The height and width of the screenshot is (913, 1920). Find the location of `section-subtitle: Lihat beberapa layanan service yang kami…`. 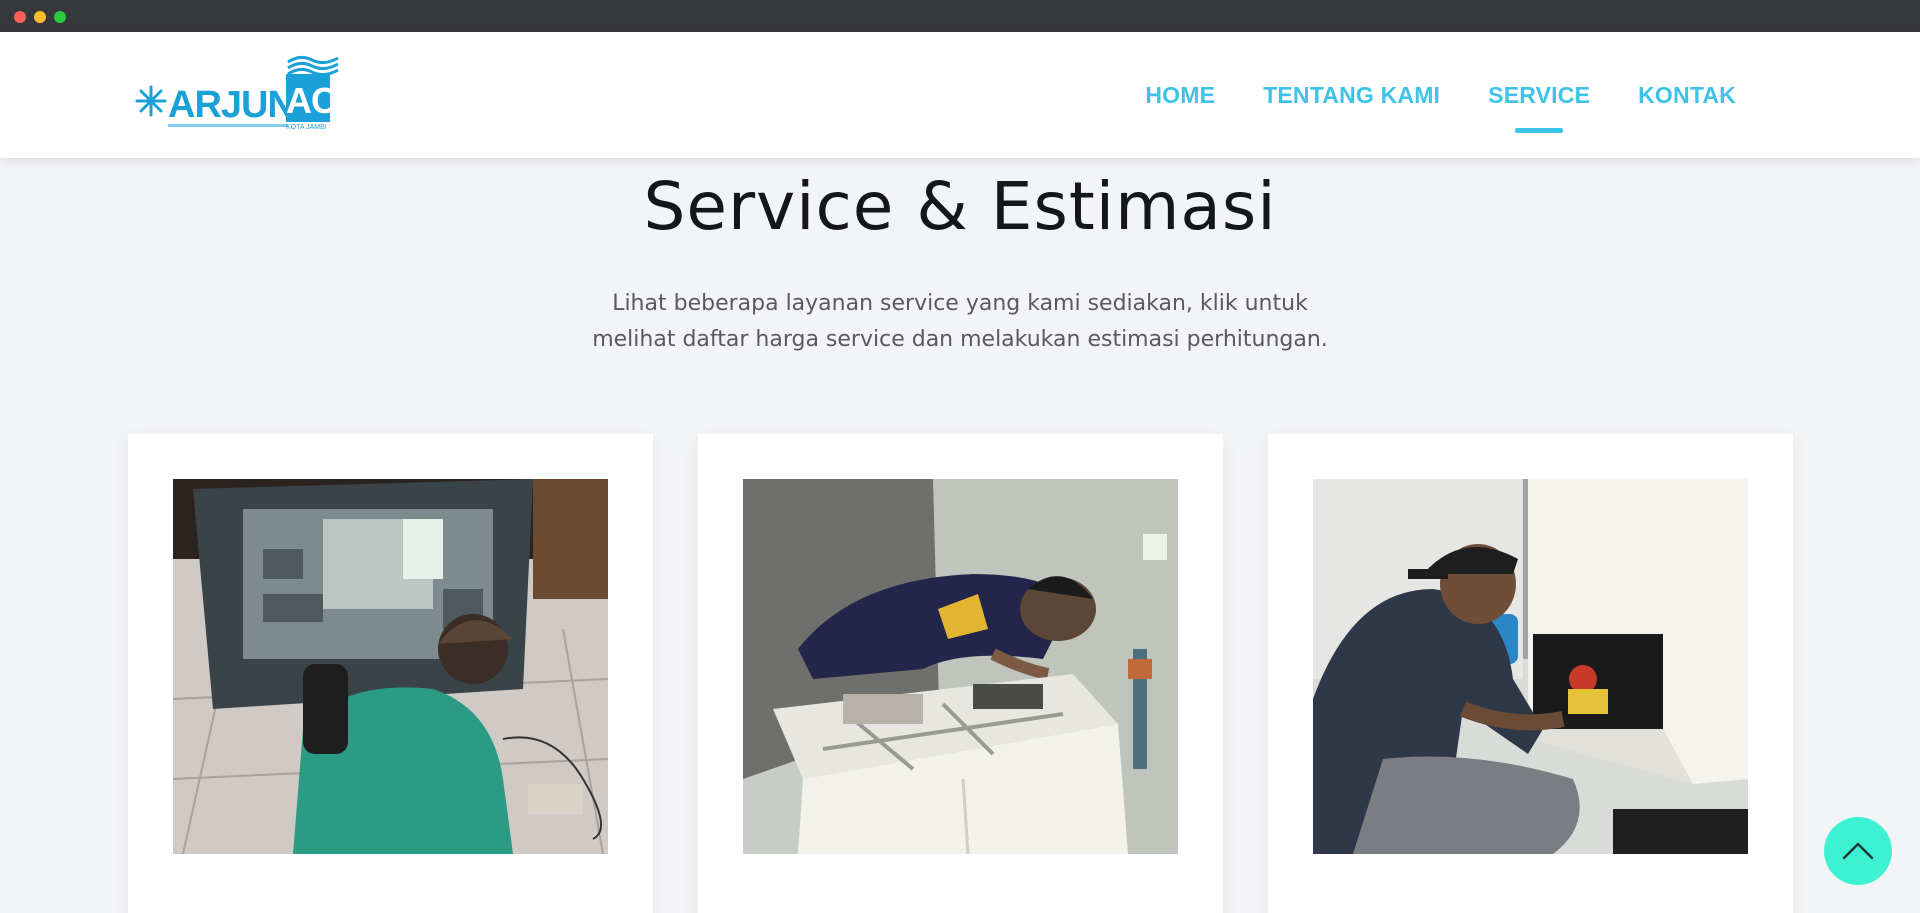

section-subtitle: Lihat beberapa layanan service yang kami… is located at coordinates (960, 322).